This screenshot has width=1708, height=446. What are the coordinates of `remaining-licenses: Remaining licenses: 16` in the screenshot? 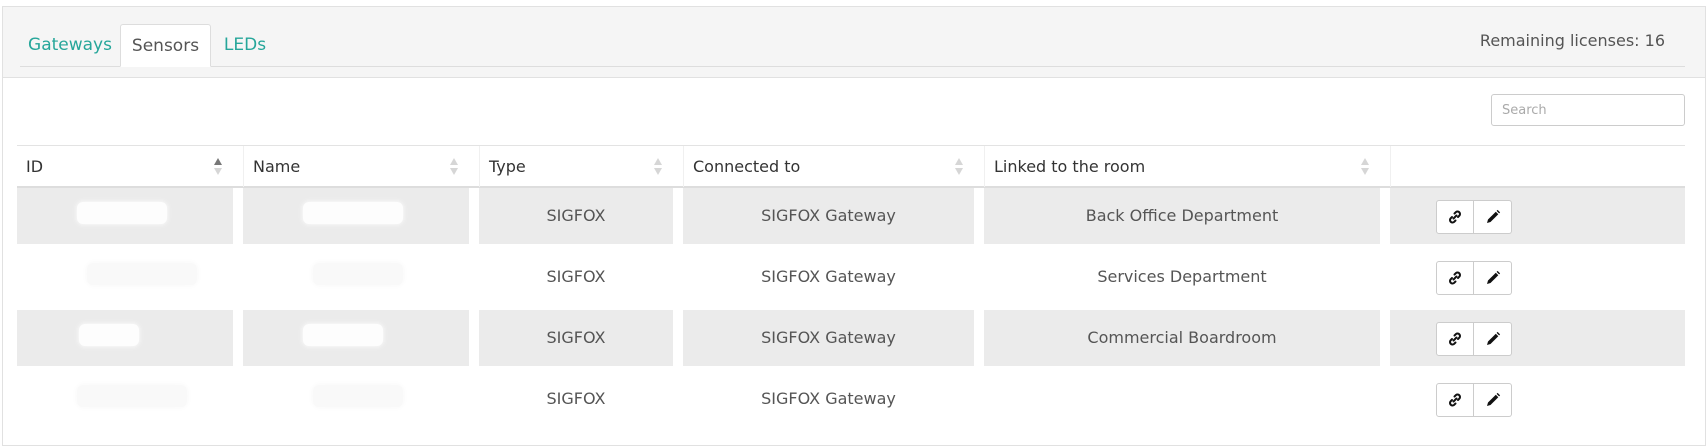 It's located at (1572, 40).